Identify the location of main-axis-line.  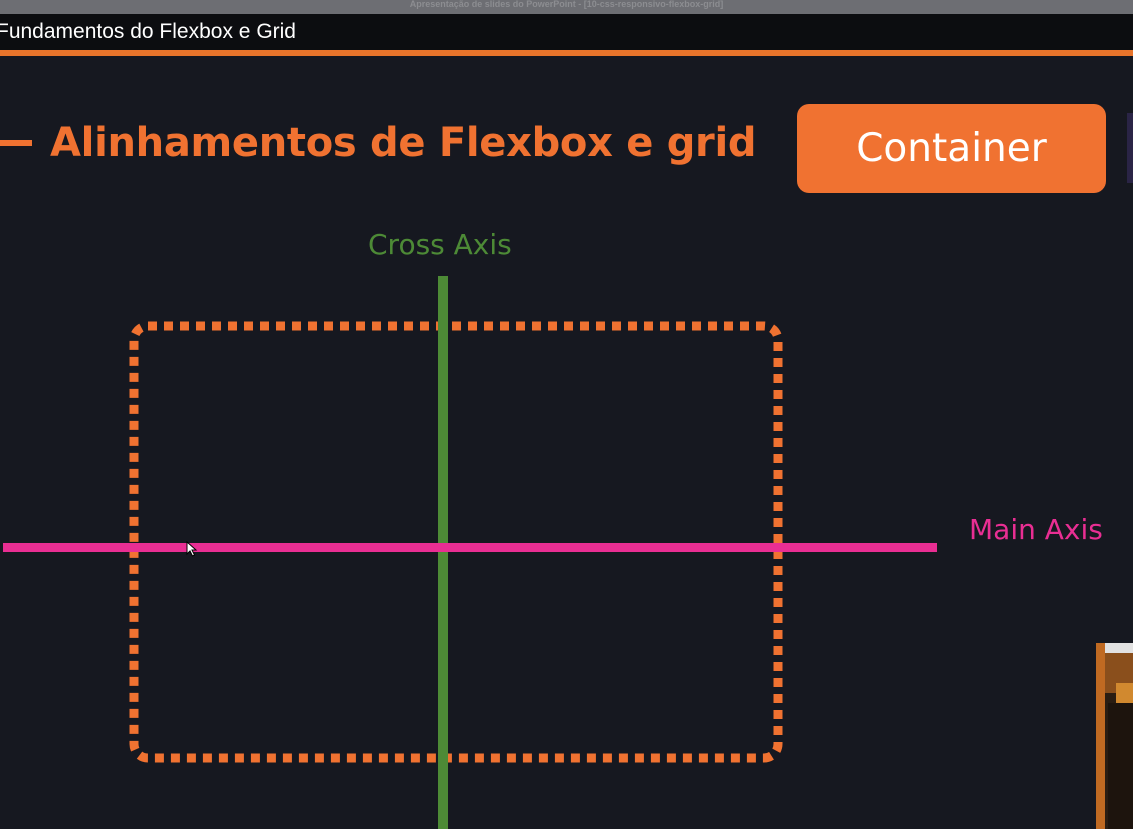
(470, 547).